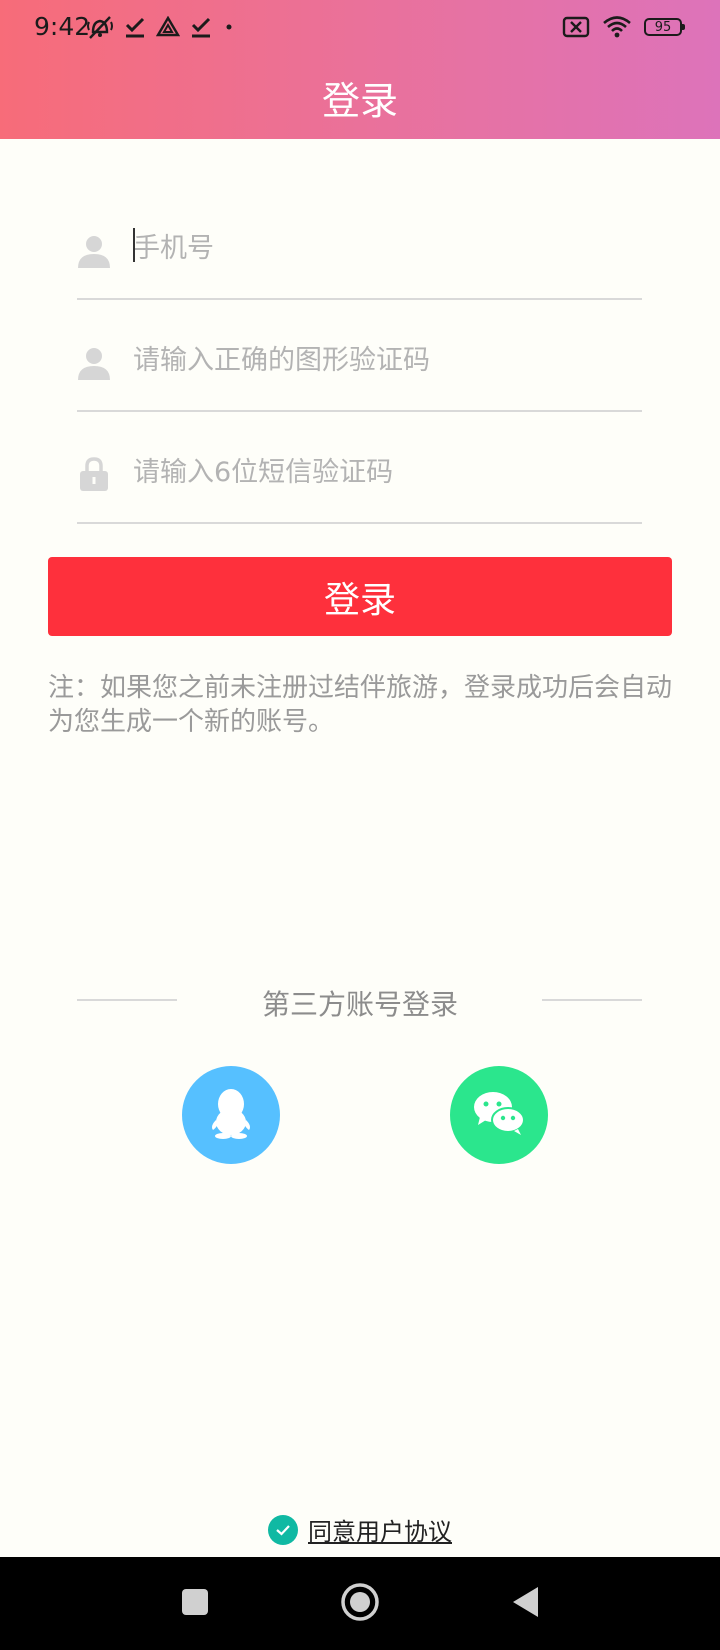  Describe the element at coordinates (168, 27) in the screenshot. I see `drive-icon` at that location.